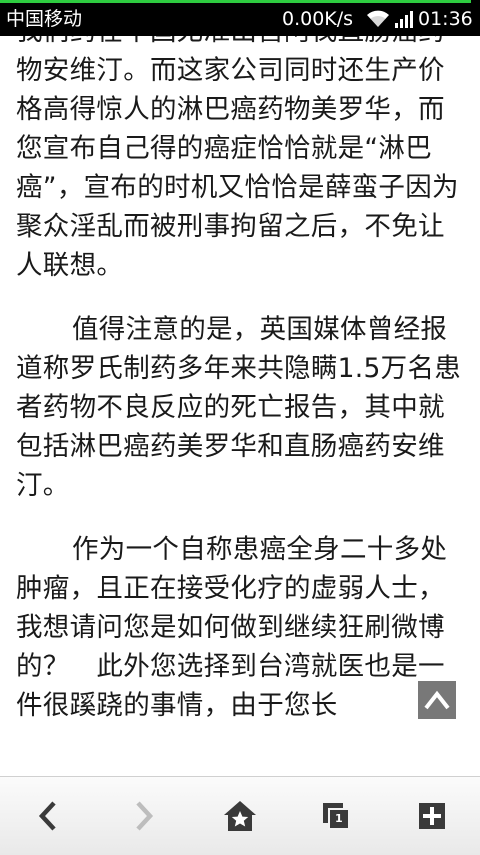 The image size is (480, 855). I want to click on home-star-icon, so click(240, 816).